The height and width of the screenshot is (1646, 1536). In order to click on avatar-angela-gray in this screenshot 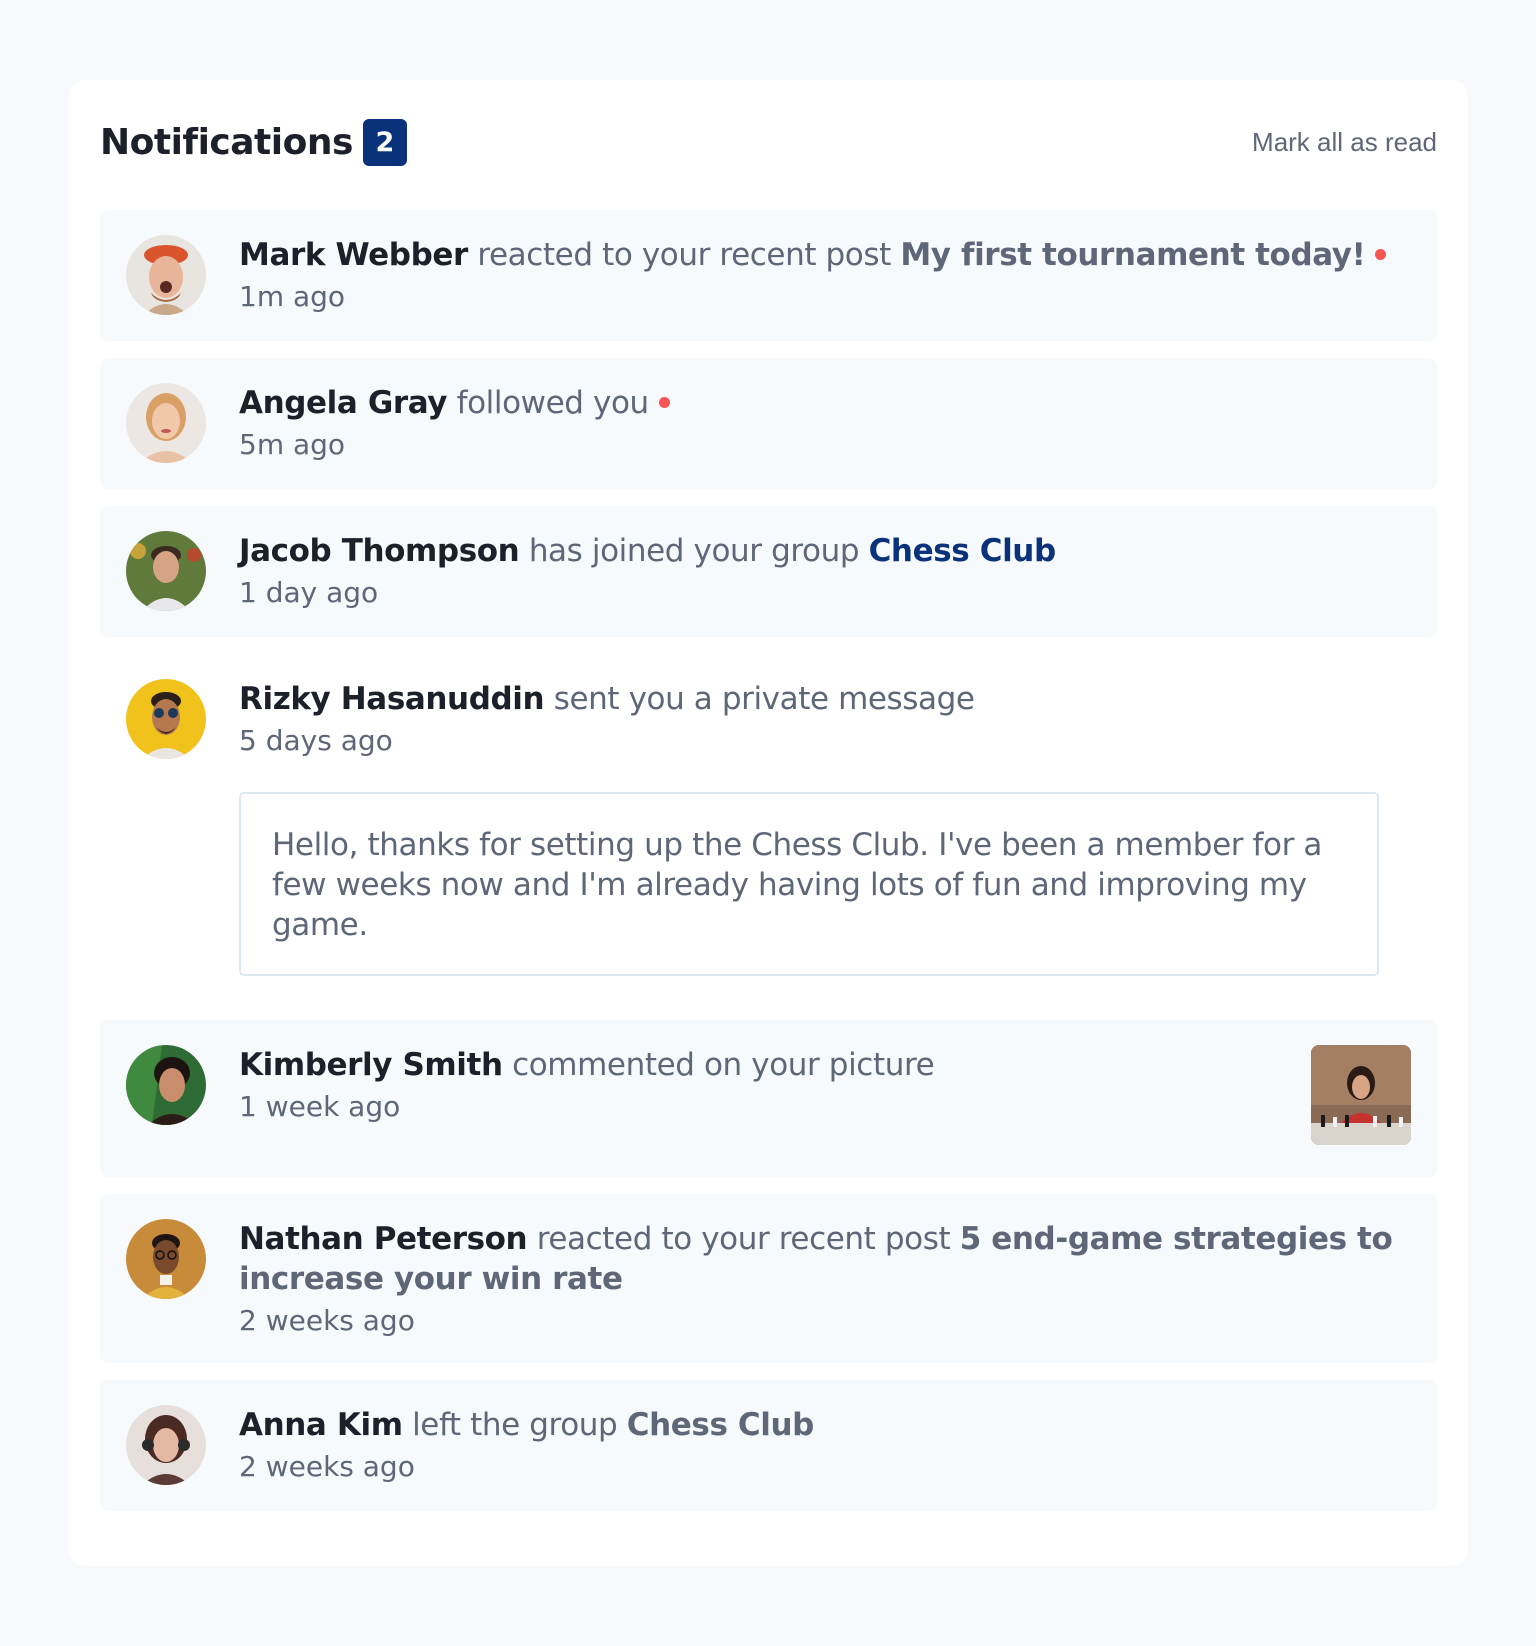, I will do `click(166, 423)`.